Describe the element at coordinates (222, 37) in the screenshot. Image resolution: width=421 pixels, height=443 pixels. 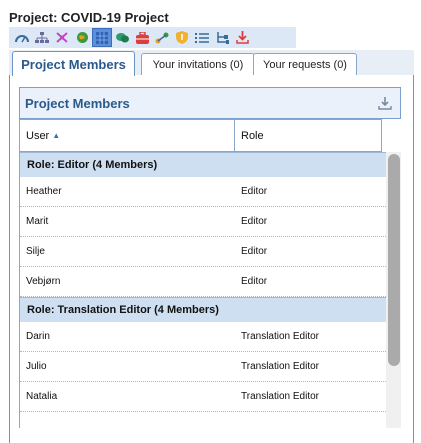
I see `tree-icon` at that location.